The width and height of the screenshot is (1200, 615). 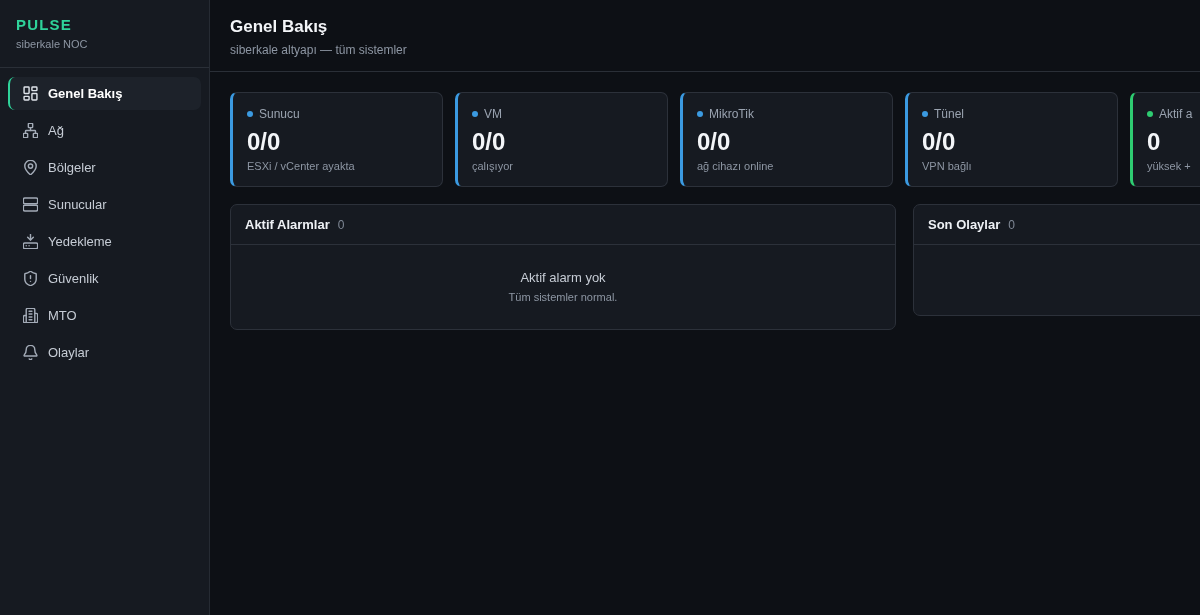 I want to click on brand-logo-text: PULSE, so click(x=44, y=25).